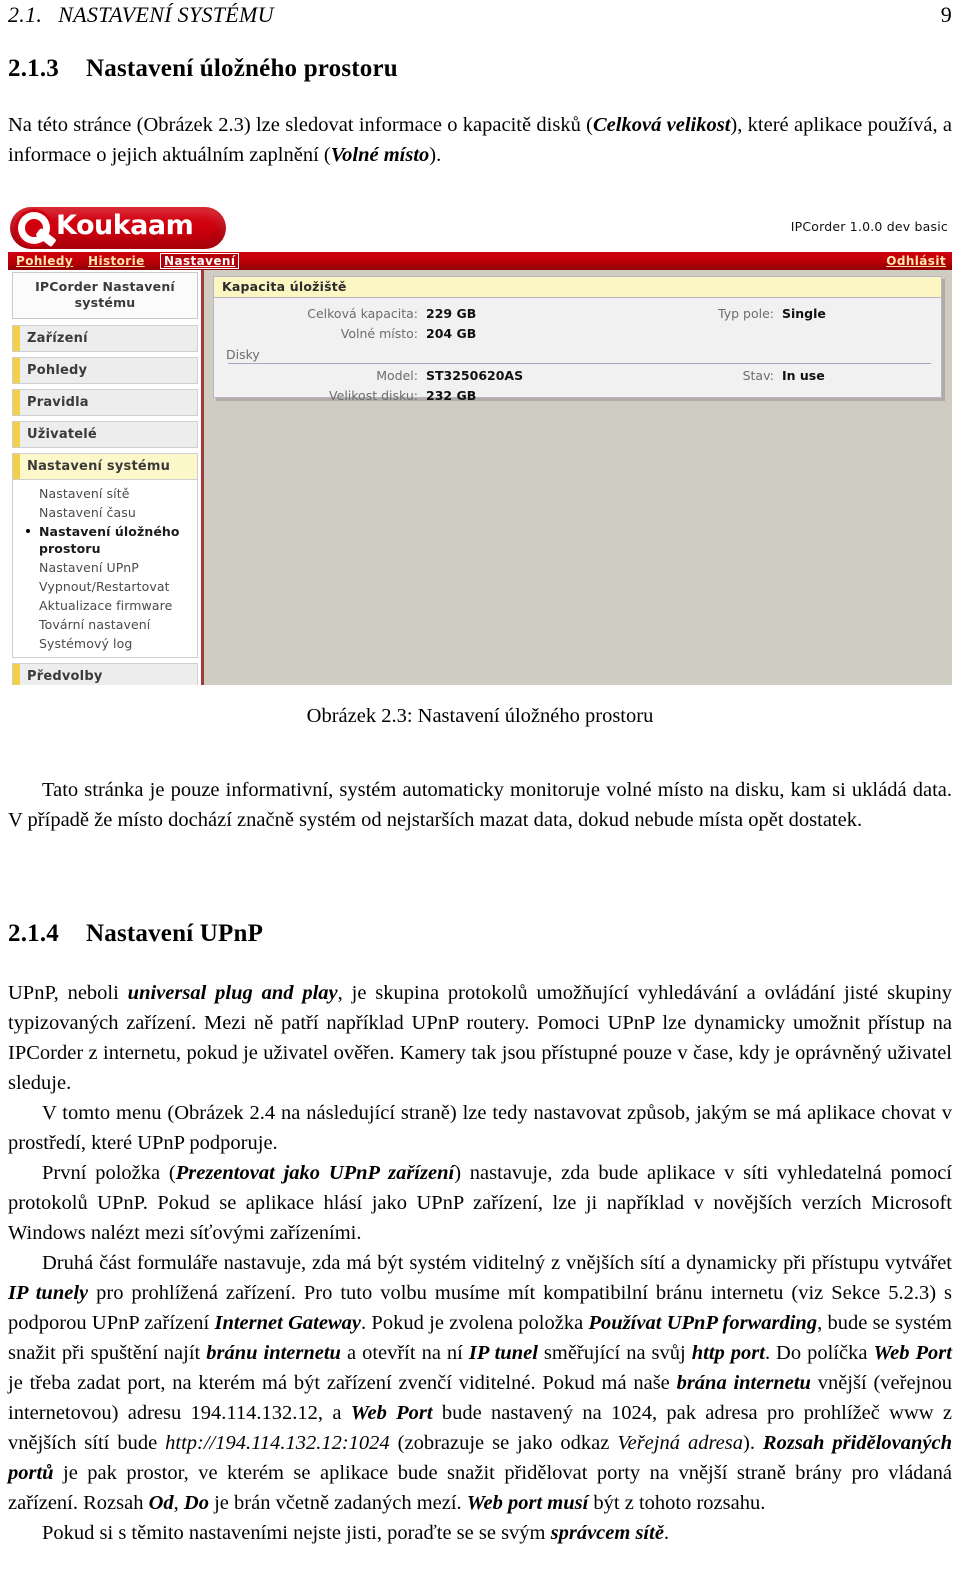  What do you see at coordinates (125, 225) in the screenshot?
I see `brand-name: Koukaam` at bounding box center [125, 225].